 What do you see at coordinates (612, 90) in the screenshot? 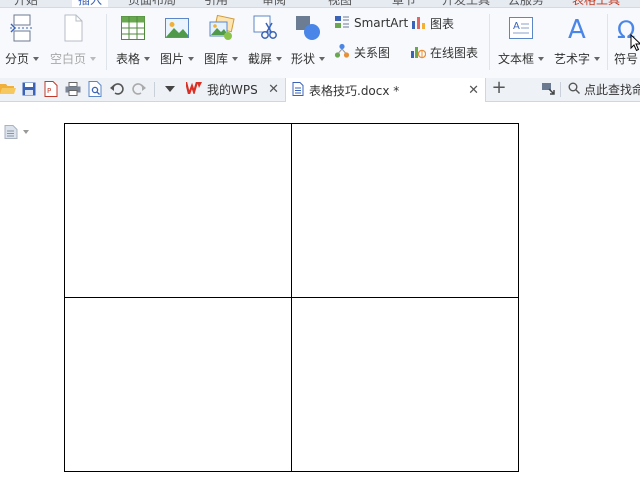
I see `command-search-placeholder: 点此查找命令` at bounding box center [612, 90].